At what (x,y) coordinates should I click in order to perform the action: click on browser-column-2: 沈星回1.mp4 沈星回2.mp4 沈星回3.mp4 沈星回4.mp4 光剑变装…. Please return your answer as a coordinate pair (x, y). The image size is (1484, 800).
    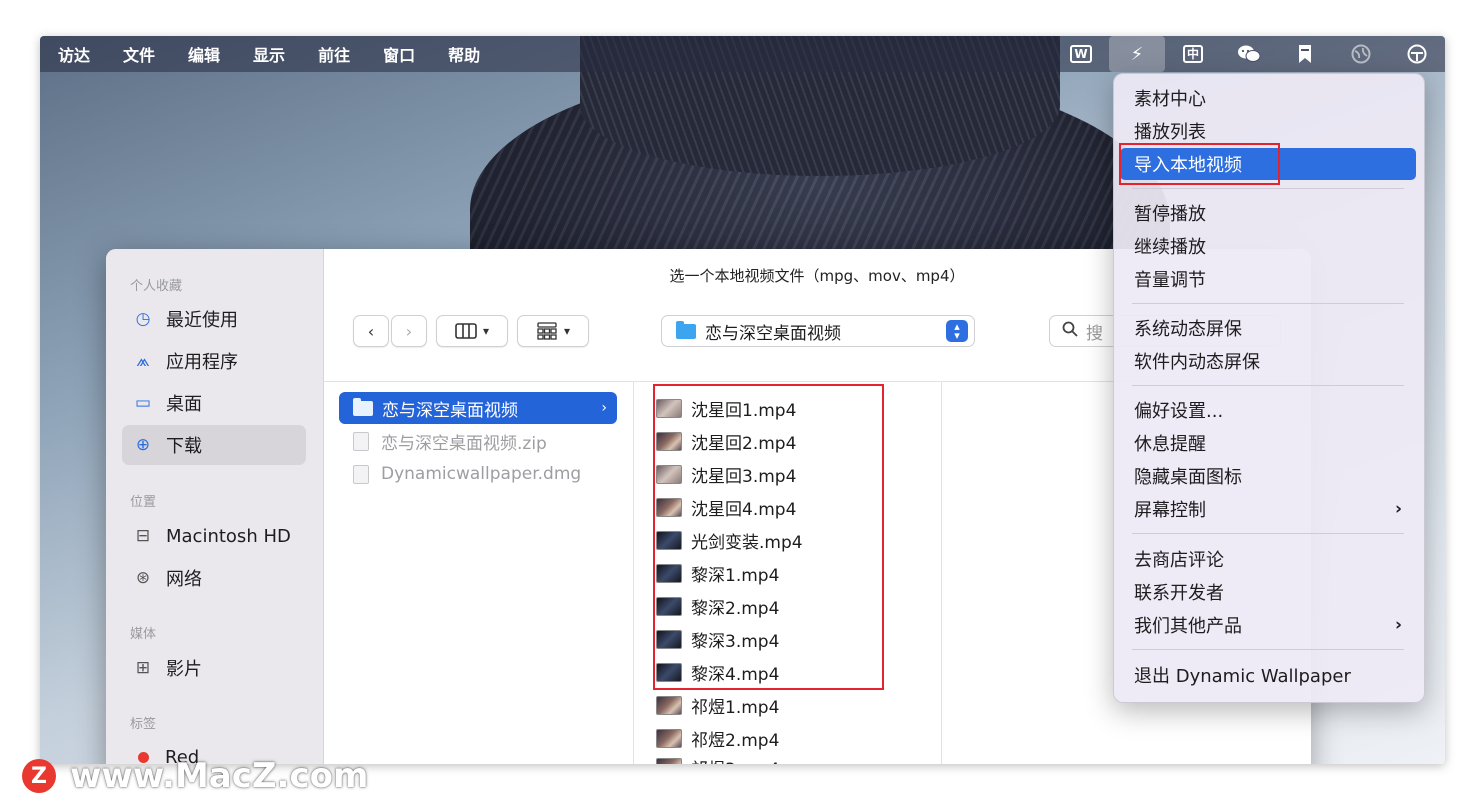
    Looking at the image, I should click on (787, 572).